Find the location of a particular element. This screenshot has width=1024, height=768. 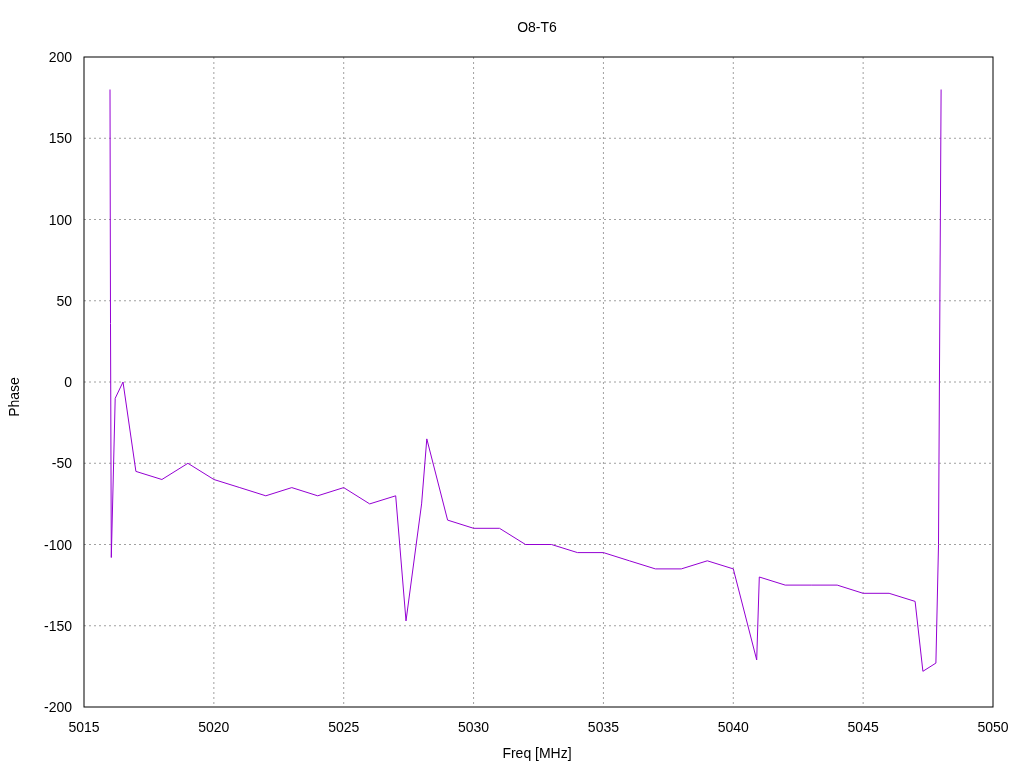

x-tick-label: 5020 is located at coordinates (214, 727).